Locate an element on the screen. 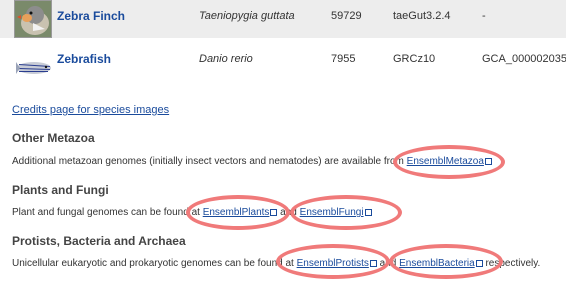 The height and width of the screenshot is (291, 566). ensembl-protists-label: EnsemblProtists is located at coordinates (332, 263).